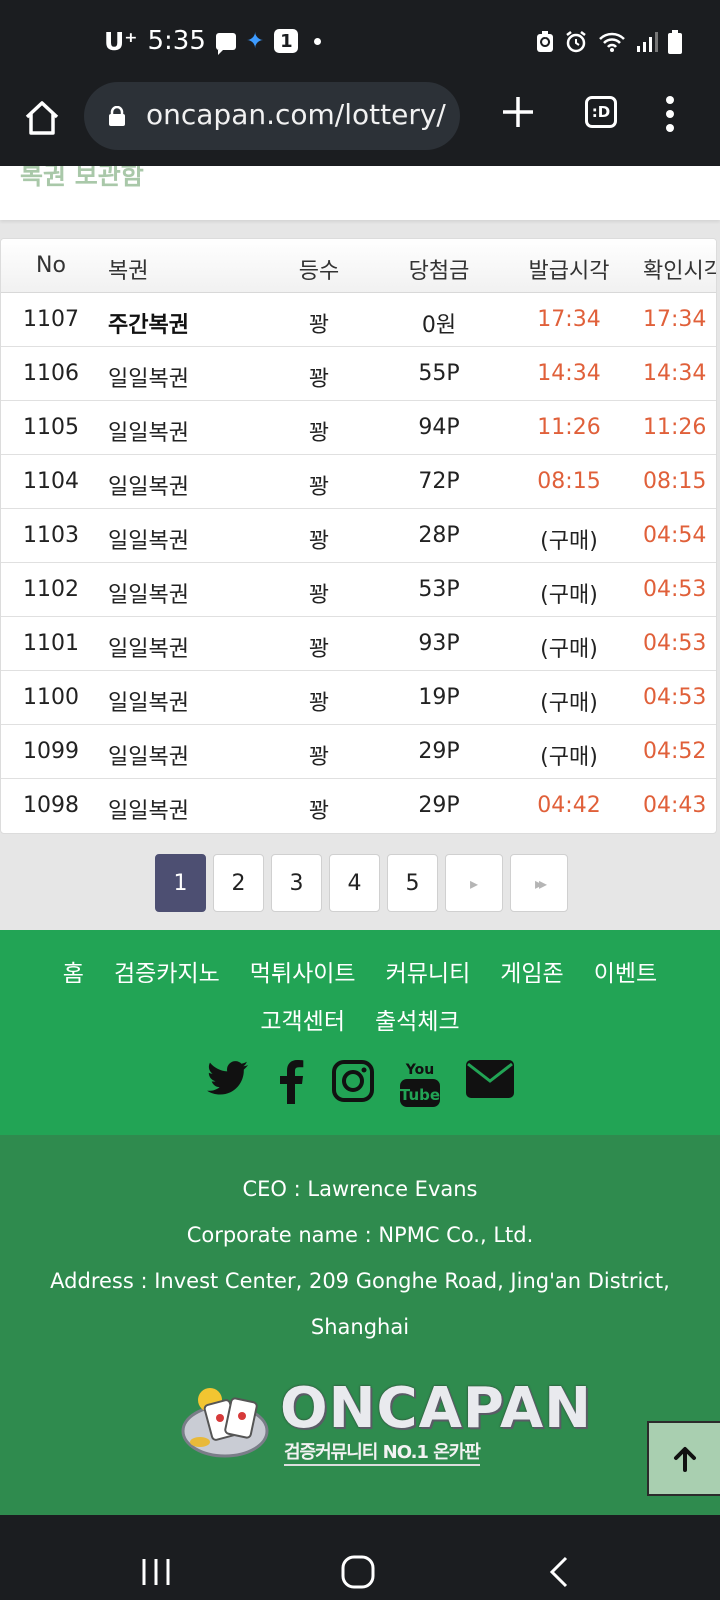 This screenshot has width=720, height=1600. Describe the element at coordinates (419, 1070) in the screenshot. I see `youtube-you-text: You` at that location.